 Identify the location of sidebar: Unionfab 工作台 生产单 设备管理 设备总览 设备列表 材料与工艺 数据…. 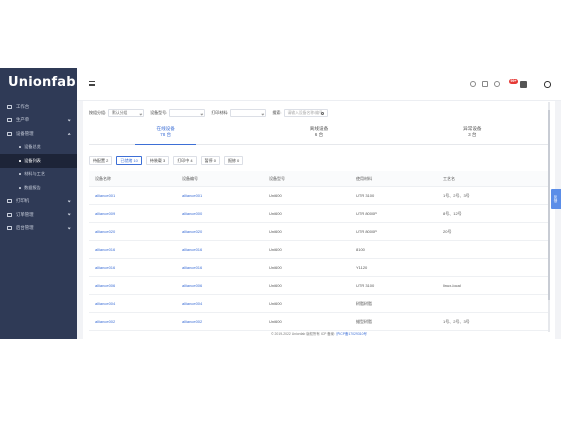
(38, 203).